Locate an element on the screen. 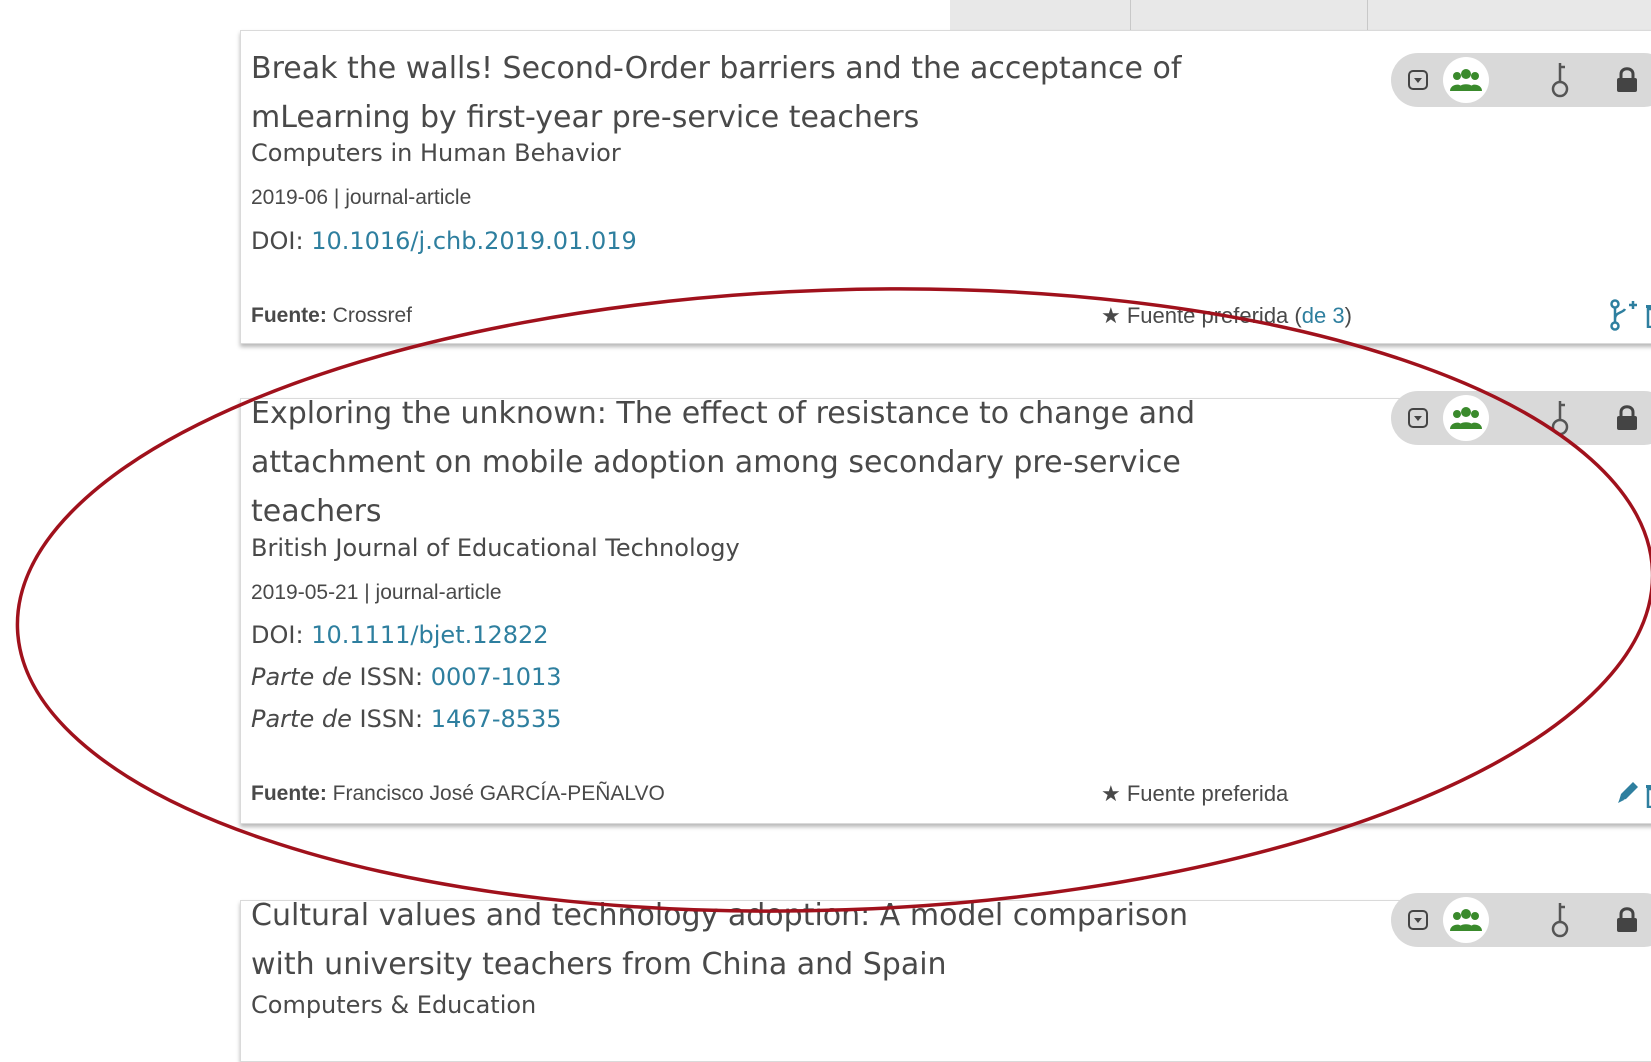  work-journal: Computers & Education is located at coordinates (394, 1005).